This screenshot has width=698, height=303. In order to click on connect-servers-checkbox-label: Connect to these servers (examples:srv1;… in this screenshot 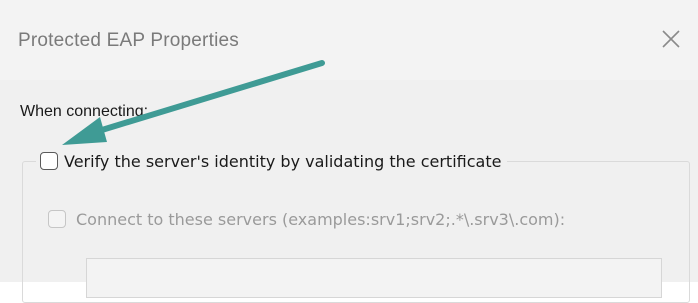, I will do `click(320, 219)`.